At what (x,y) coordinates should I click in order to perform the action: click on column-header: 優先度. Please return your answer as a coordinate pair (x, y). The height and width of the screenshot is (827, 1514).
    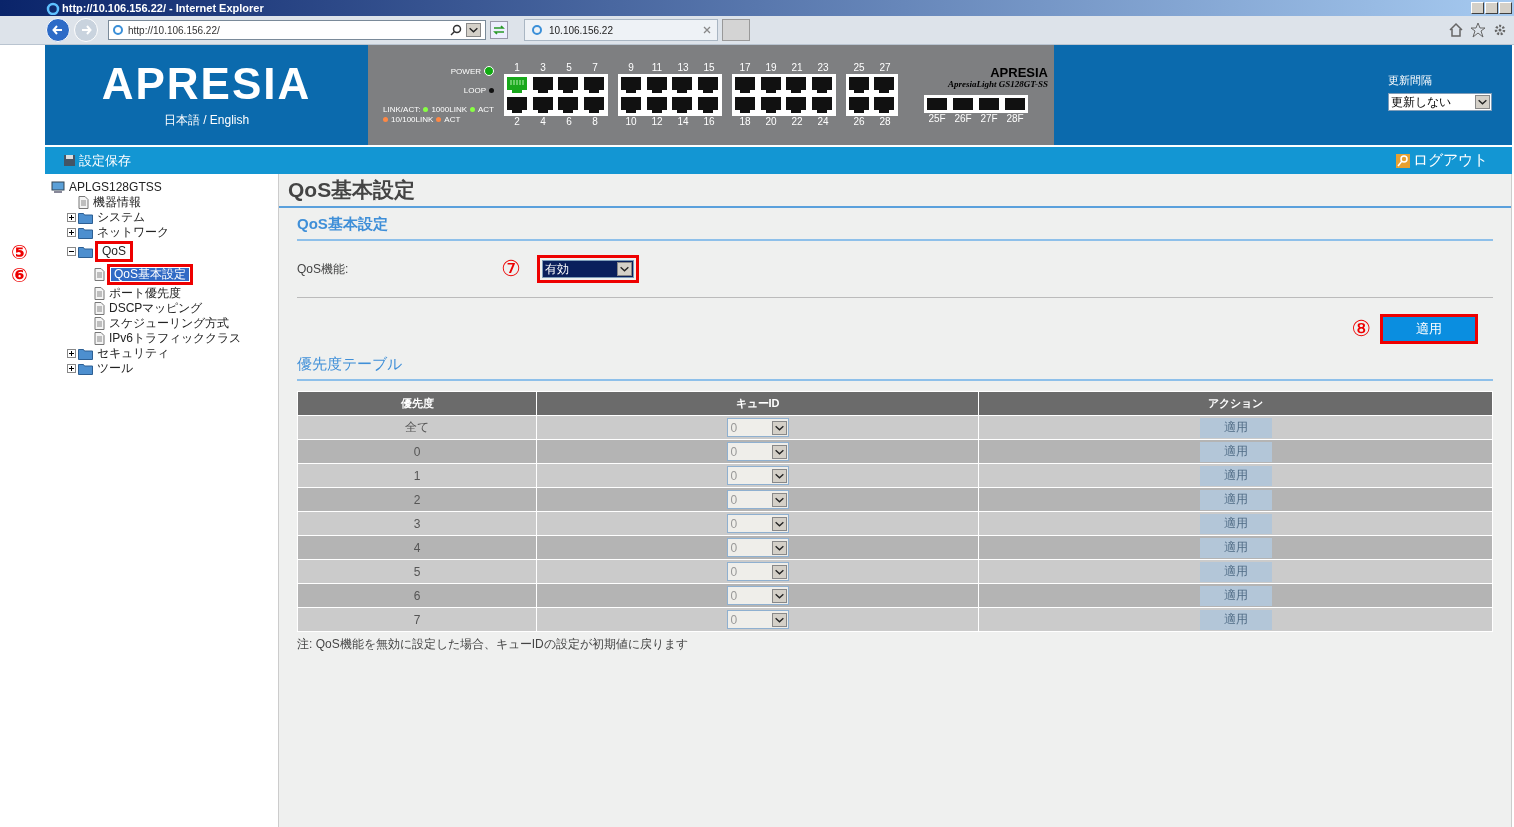
    Looking at the image, I should click on (417, 403).